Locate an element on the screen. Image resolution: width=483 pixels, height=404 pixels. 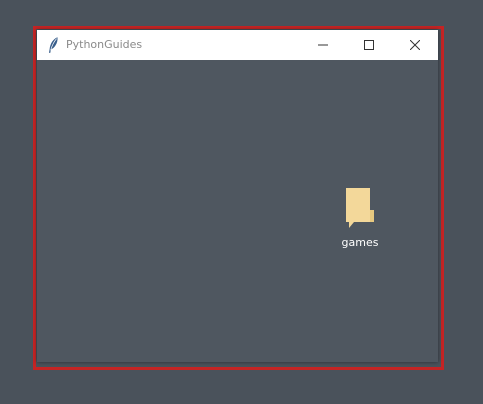
minimize-icon is located at coordinates (323, 45).